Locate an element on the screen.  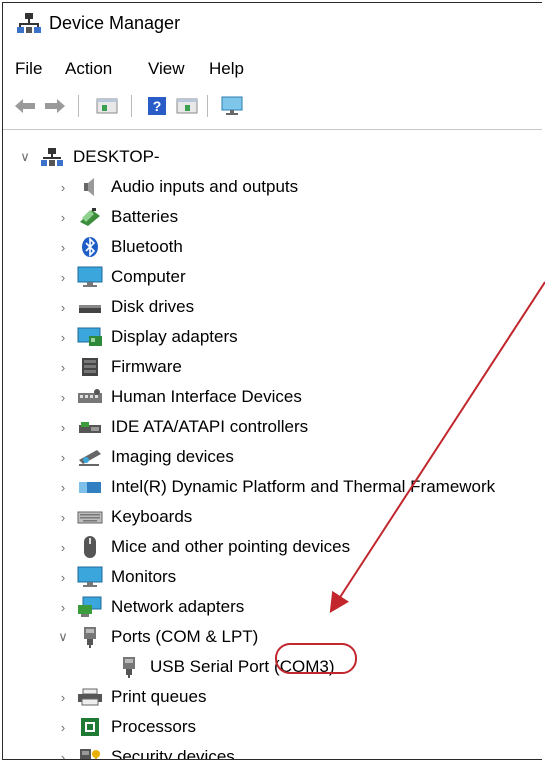
printer-icon is located at coordinates (90, 697).